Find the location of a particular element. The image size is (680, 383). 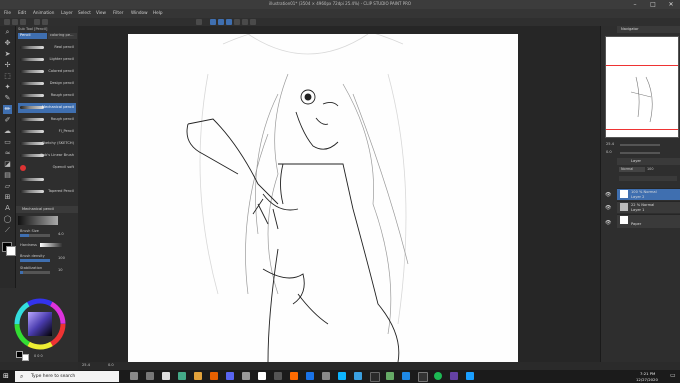

stabilization-slider is located at coordinates (35, 272).